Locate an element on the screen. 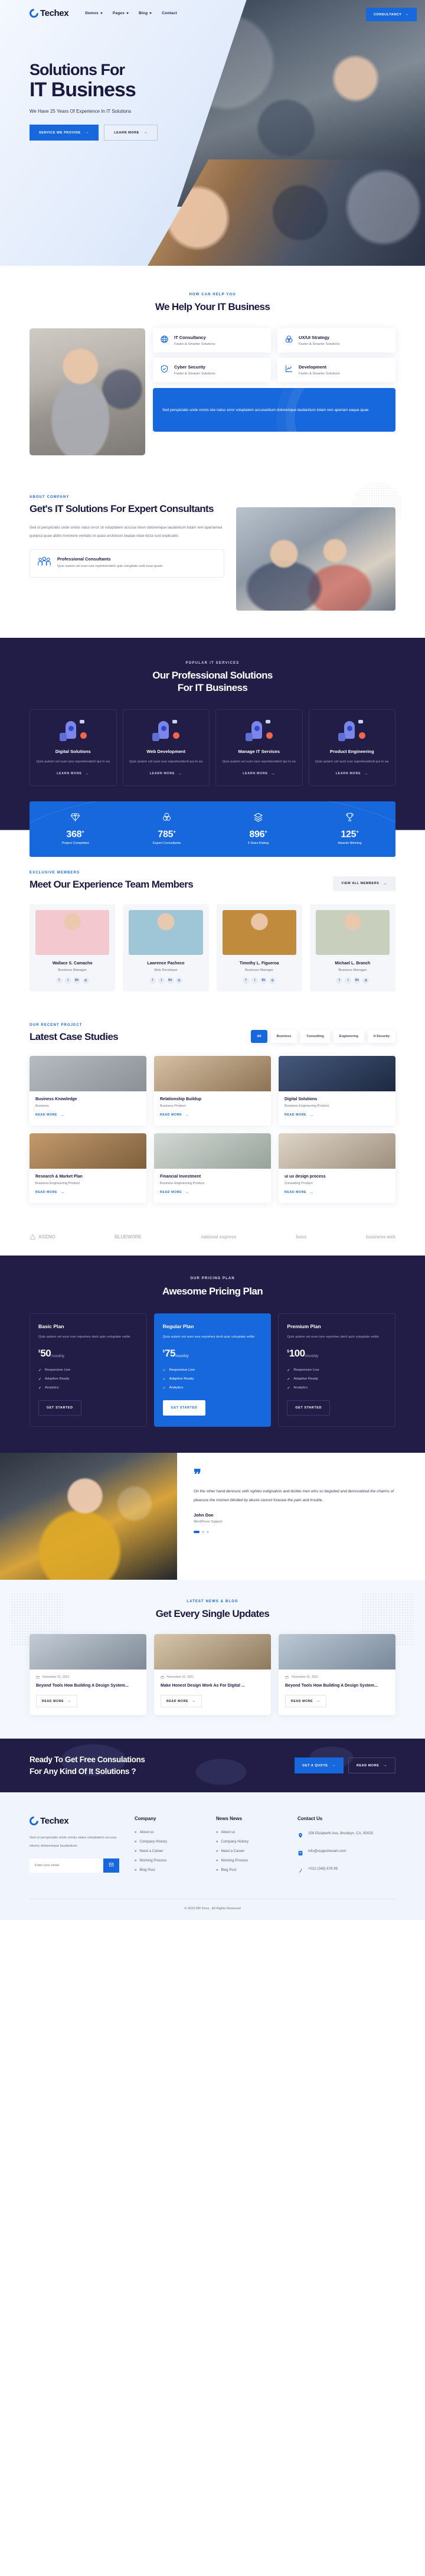 The height and width of the screenshot is (2576, 425). nav-item-contact: Contact is located at coordinates (169, 13).